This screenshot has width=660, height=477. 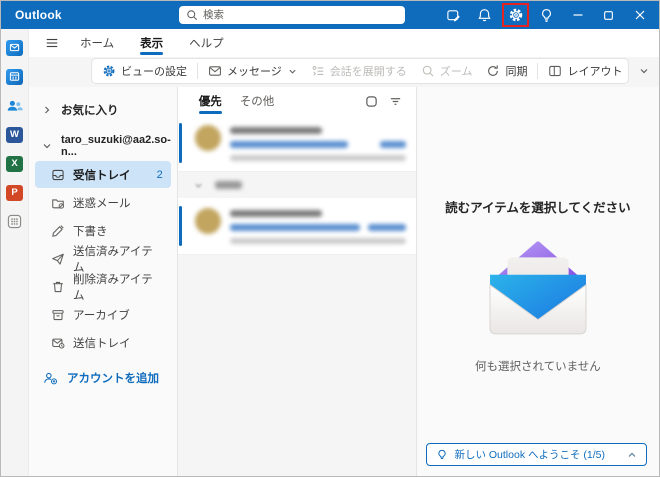 I want to click on minimize-button, so click(x=577, y=15).